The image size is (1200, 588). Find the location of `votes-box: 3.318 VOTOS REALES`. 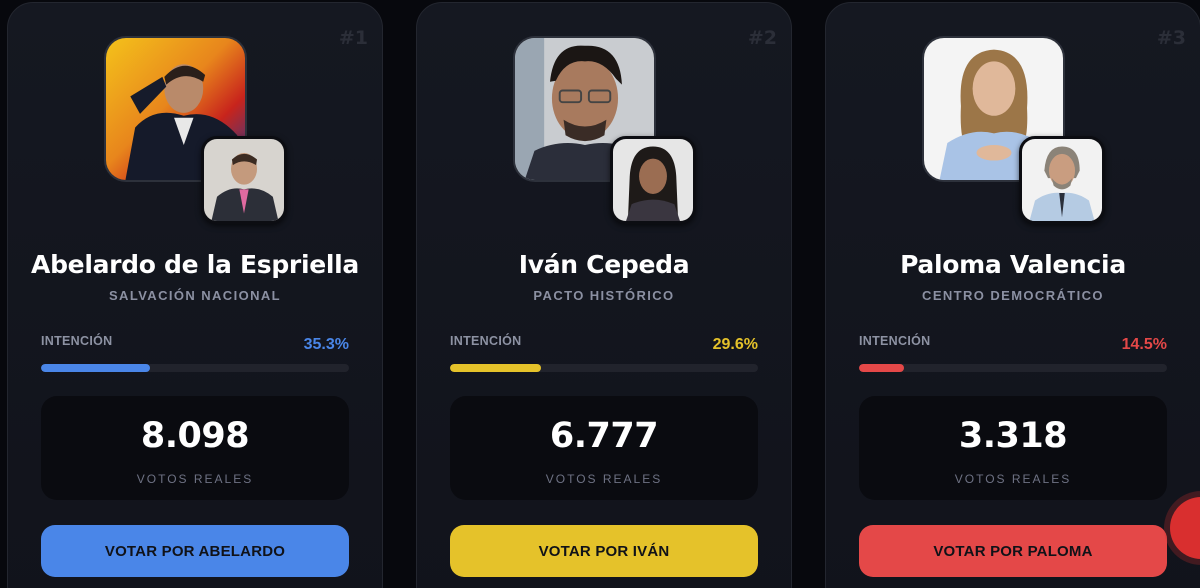

votes-box: 3.318 VOTOS REALES is located at coordinates (1013, 448).